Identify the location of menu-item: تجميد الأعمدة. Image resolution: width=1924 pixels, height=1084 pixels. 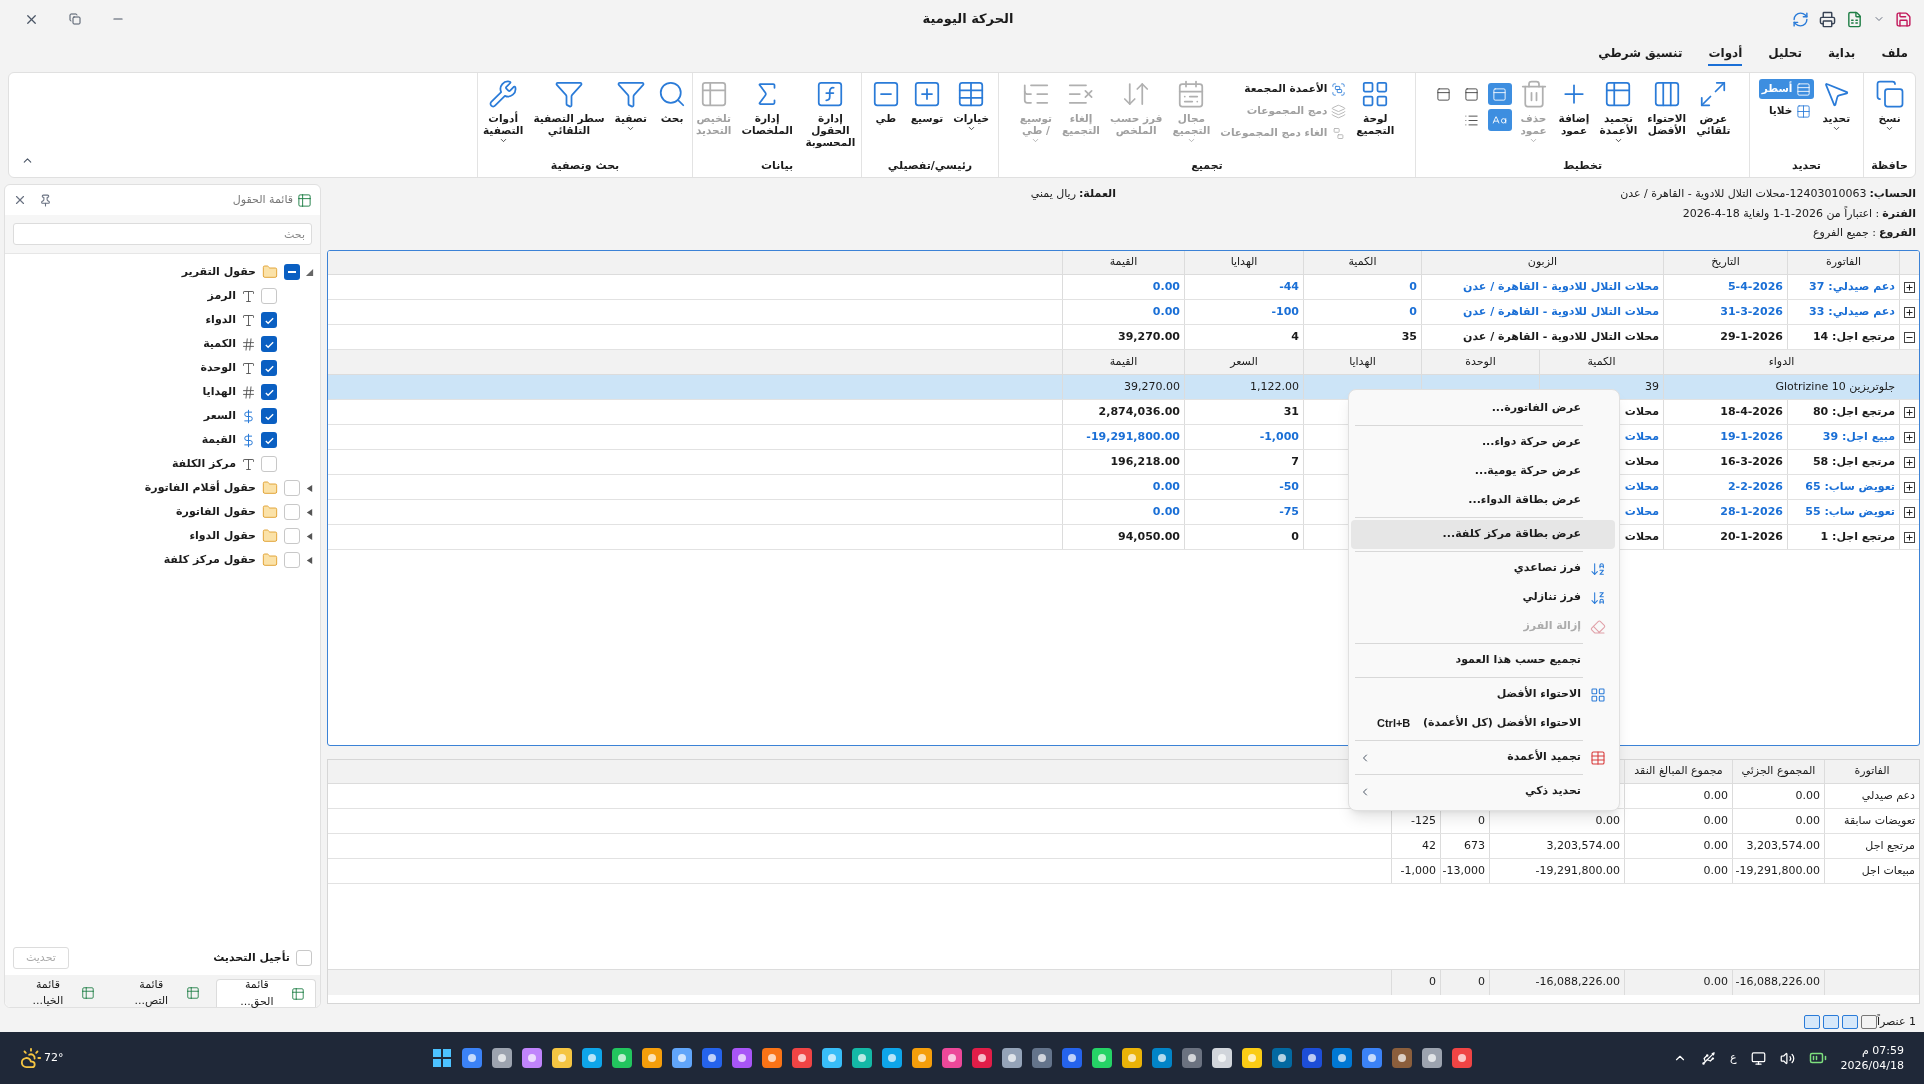
(1483, 757).